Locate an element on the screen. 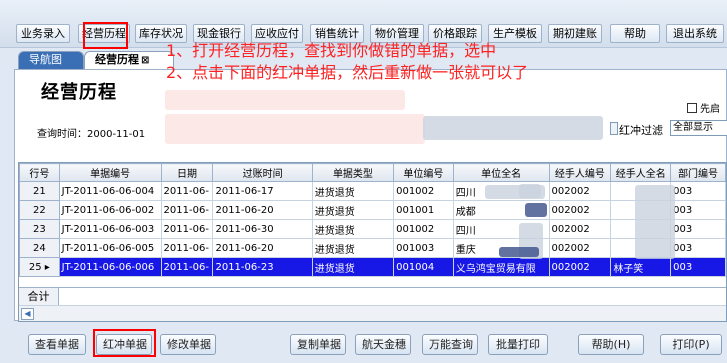 The width and height of the screenshot is (727, 363). column-header: 部门编号 is located at coordinates (698, 172).